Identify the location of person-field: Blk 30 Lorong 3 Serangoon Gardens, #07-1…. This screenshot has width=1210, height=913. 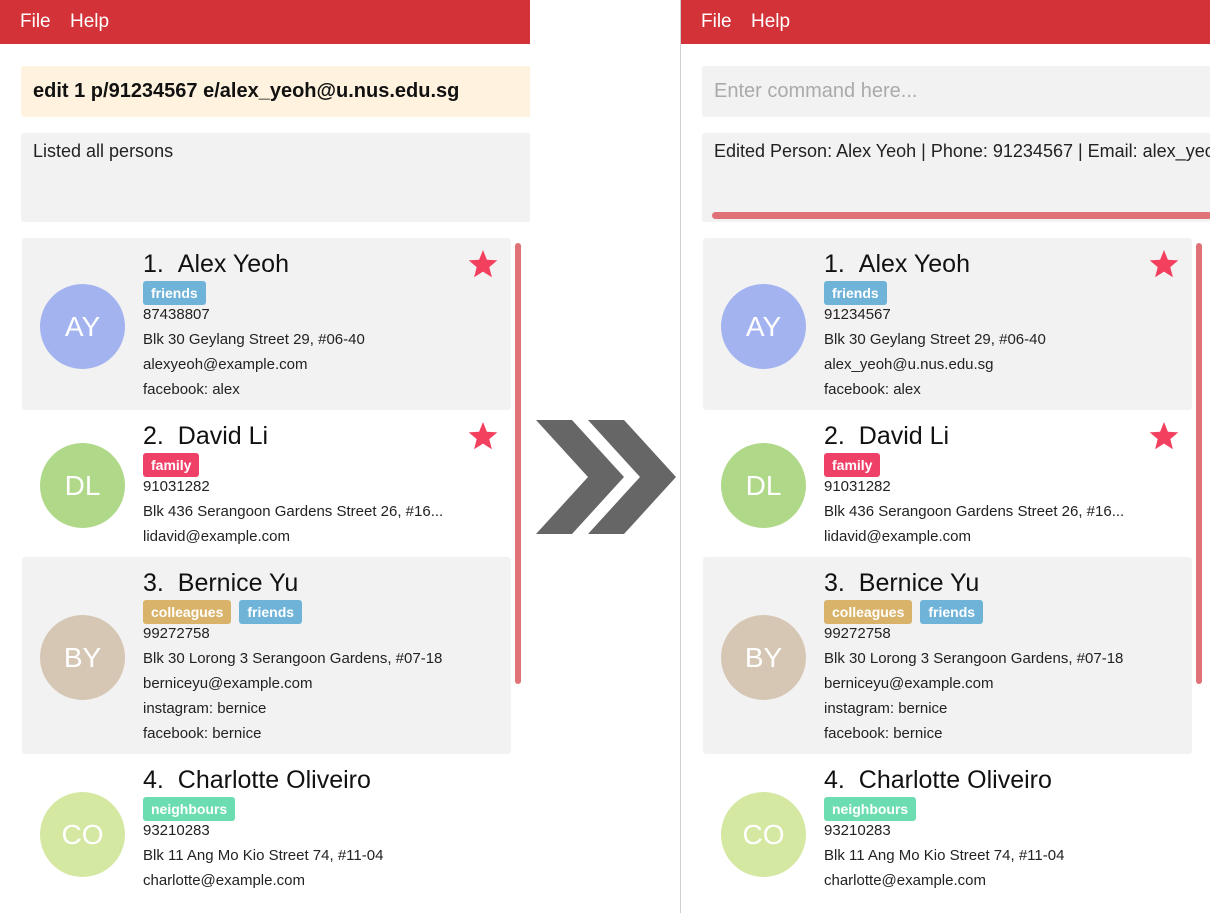
(293, 658).